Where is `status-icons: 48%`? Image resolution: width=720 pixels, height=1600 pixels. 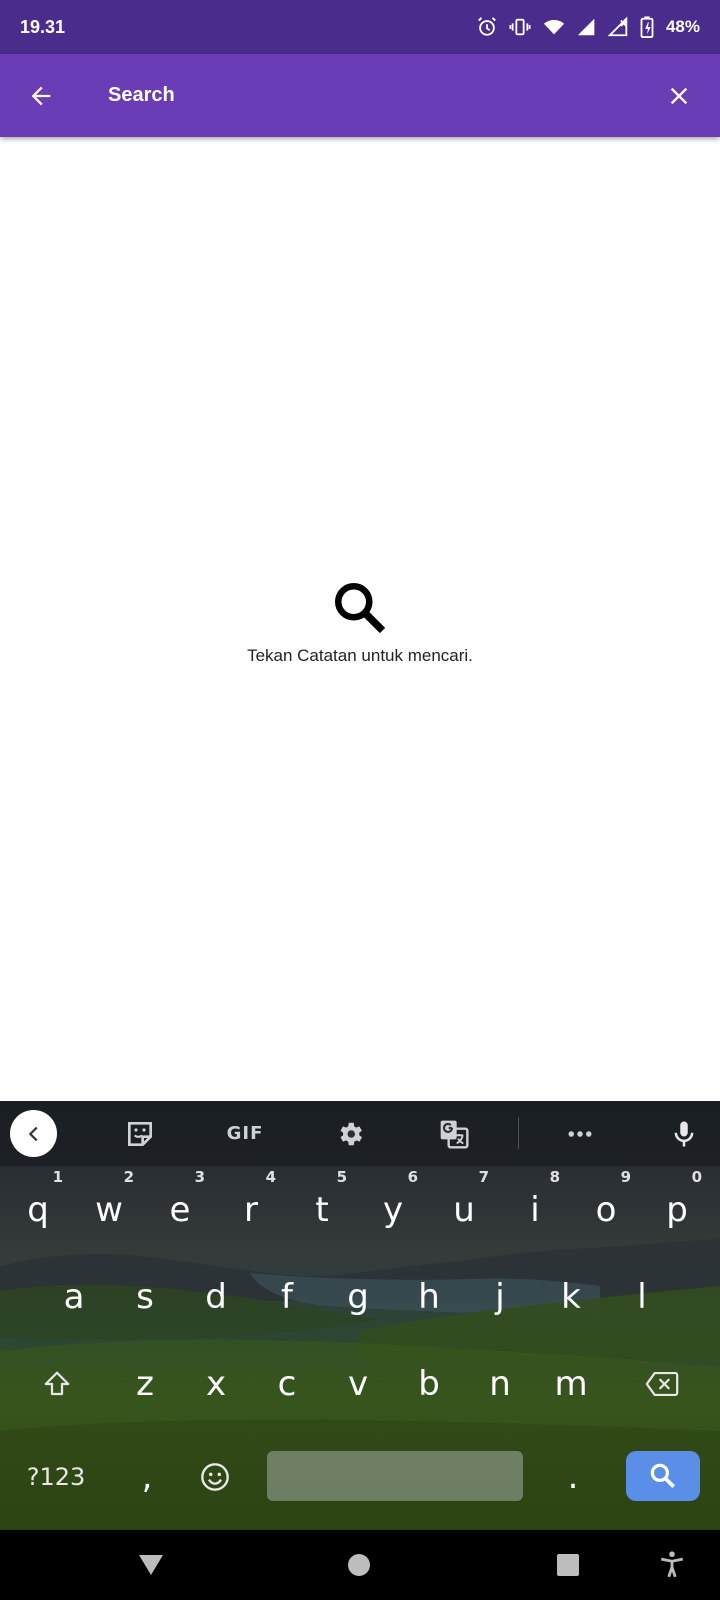
status-icons: 48% is located at coordinates (588, 27).